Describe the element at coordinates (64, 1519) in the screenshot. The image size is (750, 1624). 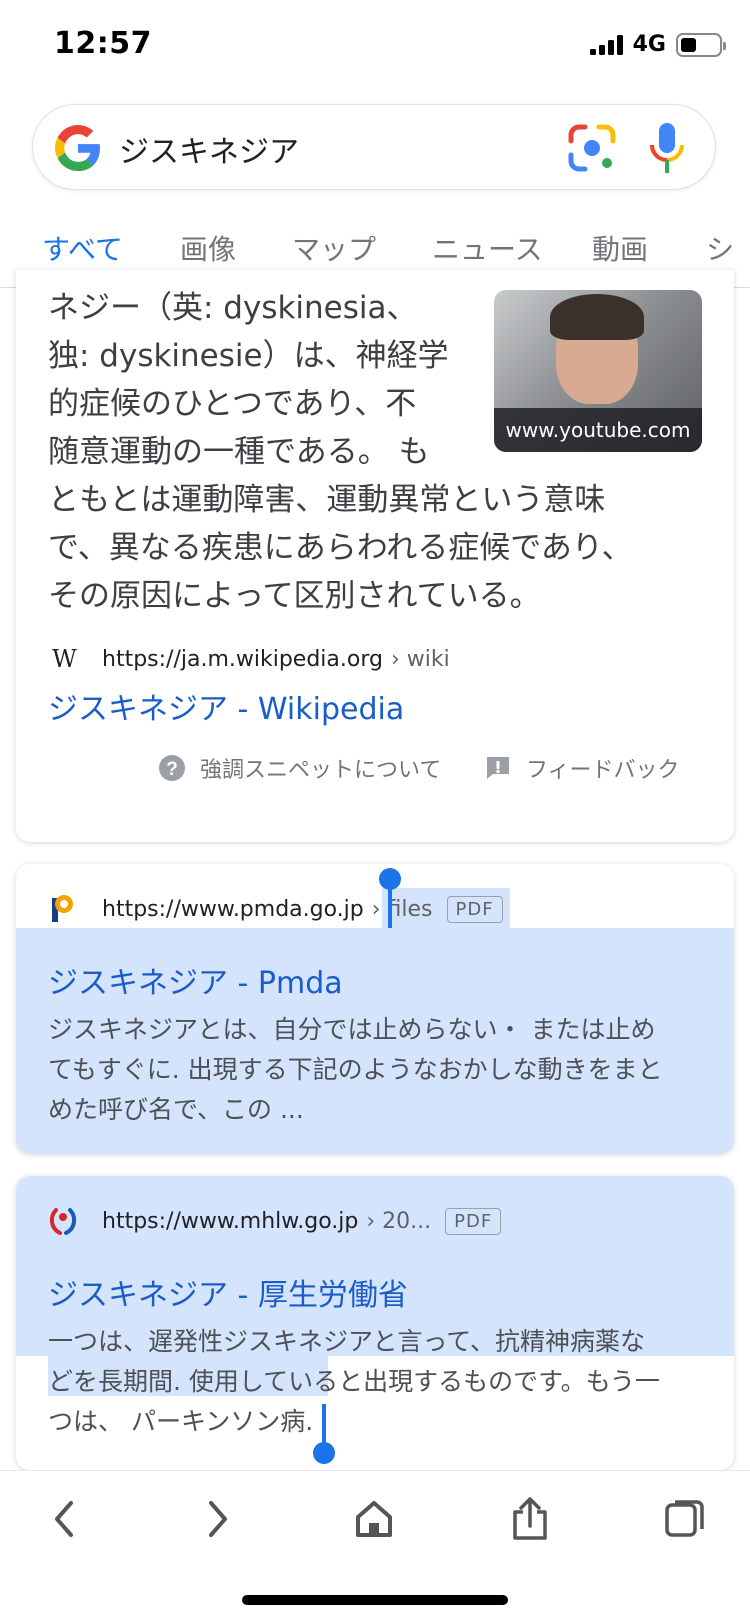
I see `back-icon` at that location.